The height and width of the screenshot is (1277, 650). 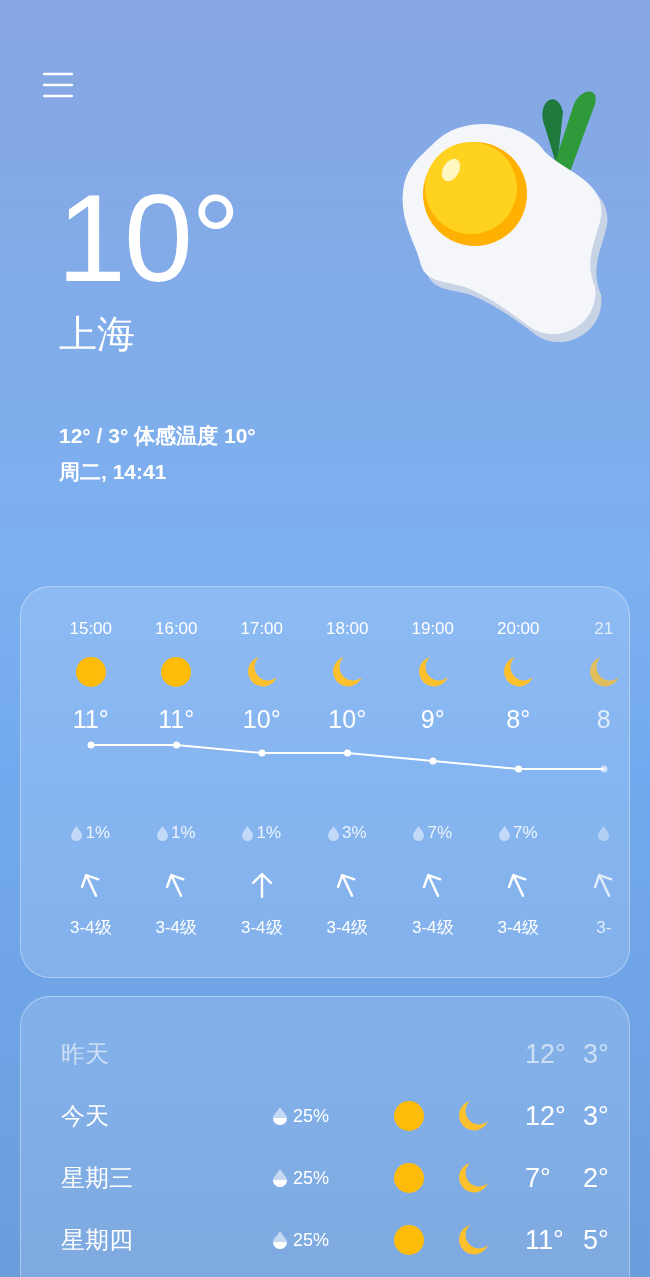 I want to click on low-temperature: 2°, so click(x=596, y=1178).